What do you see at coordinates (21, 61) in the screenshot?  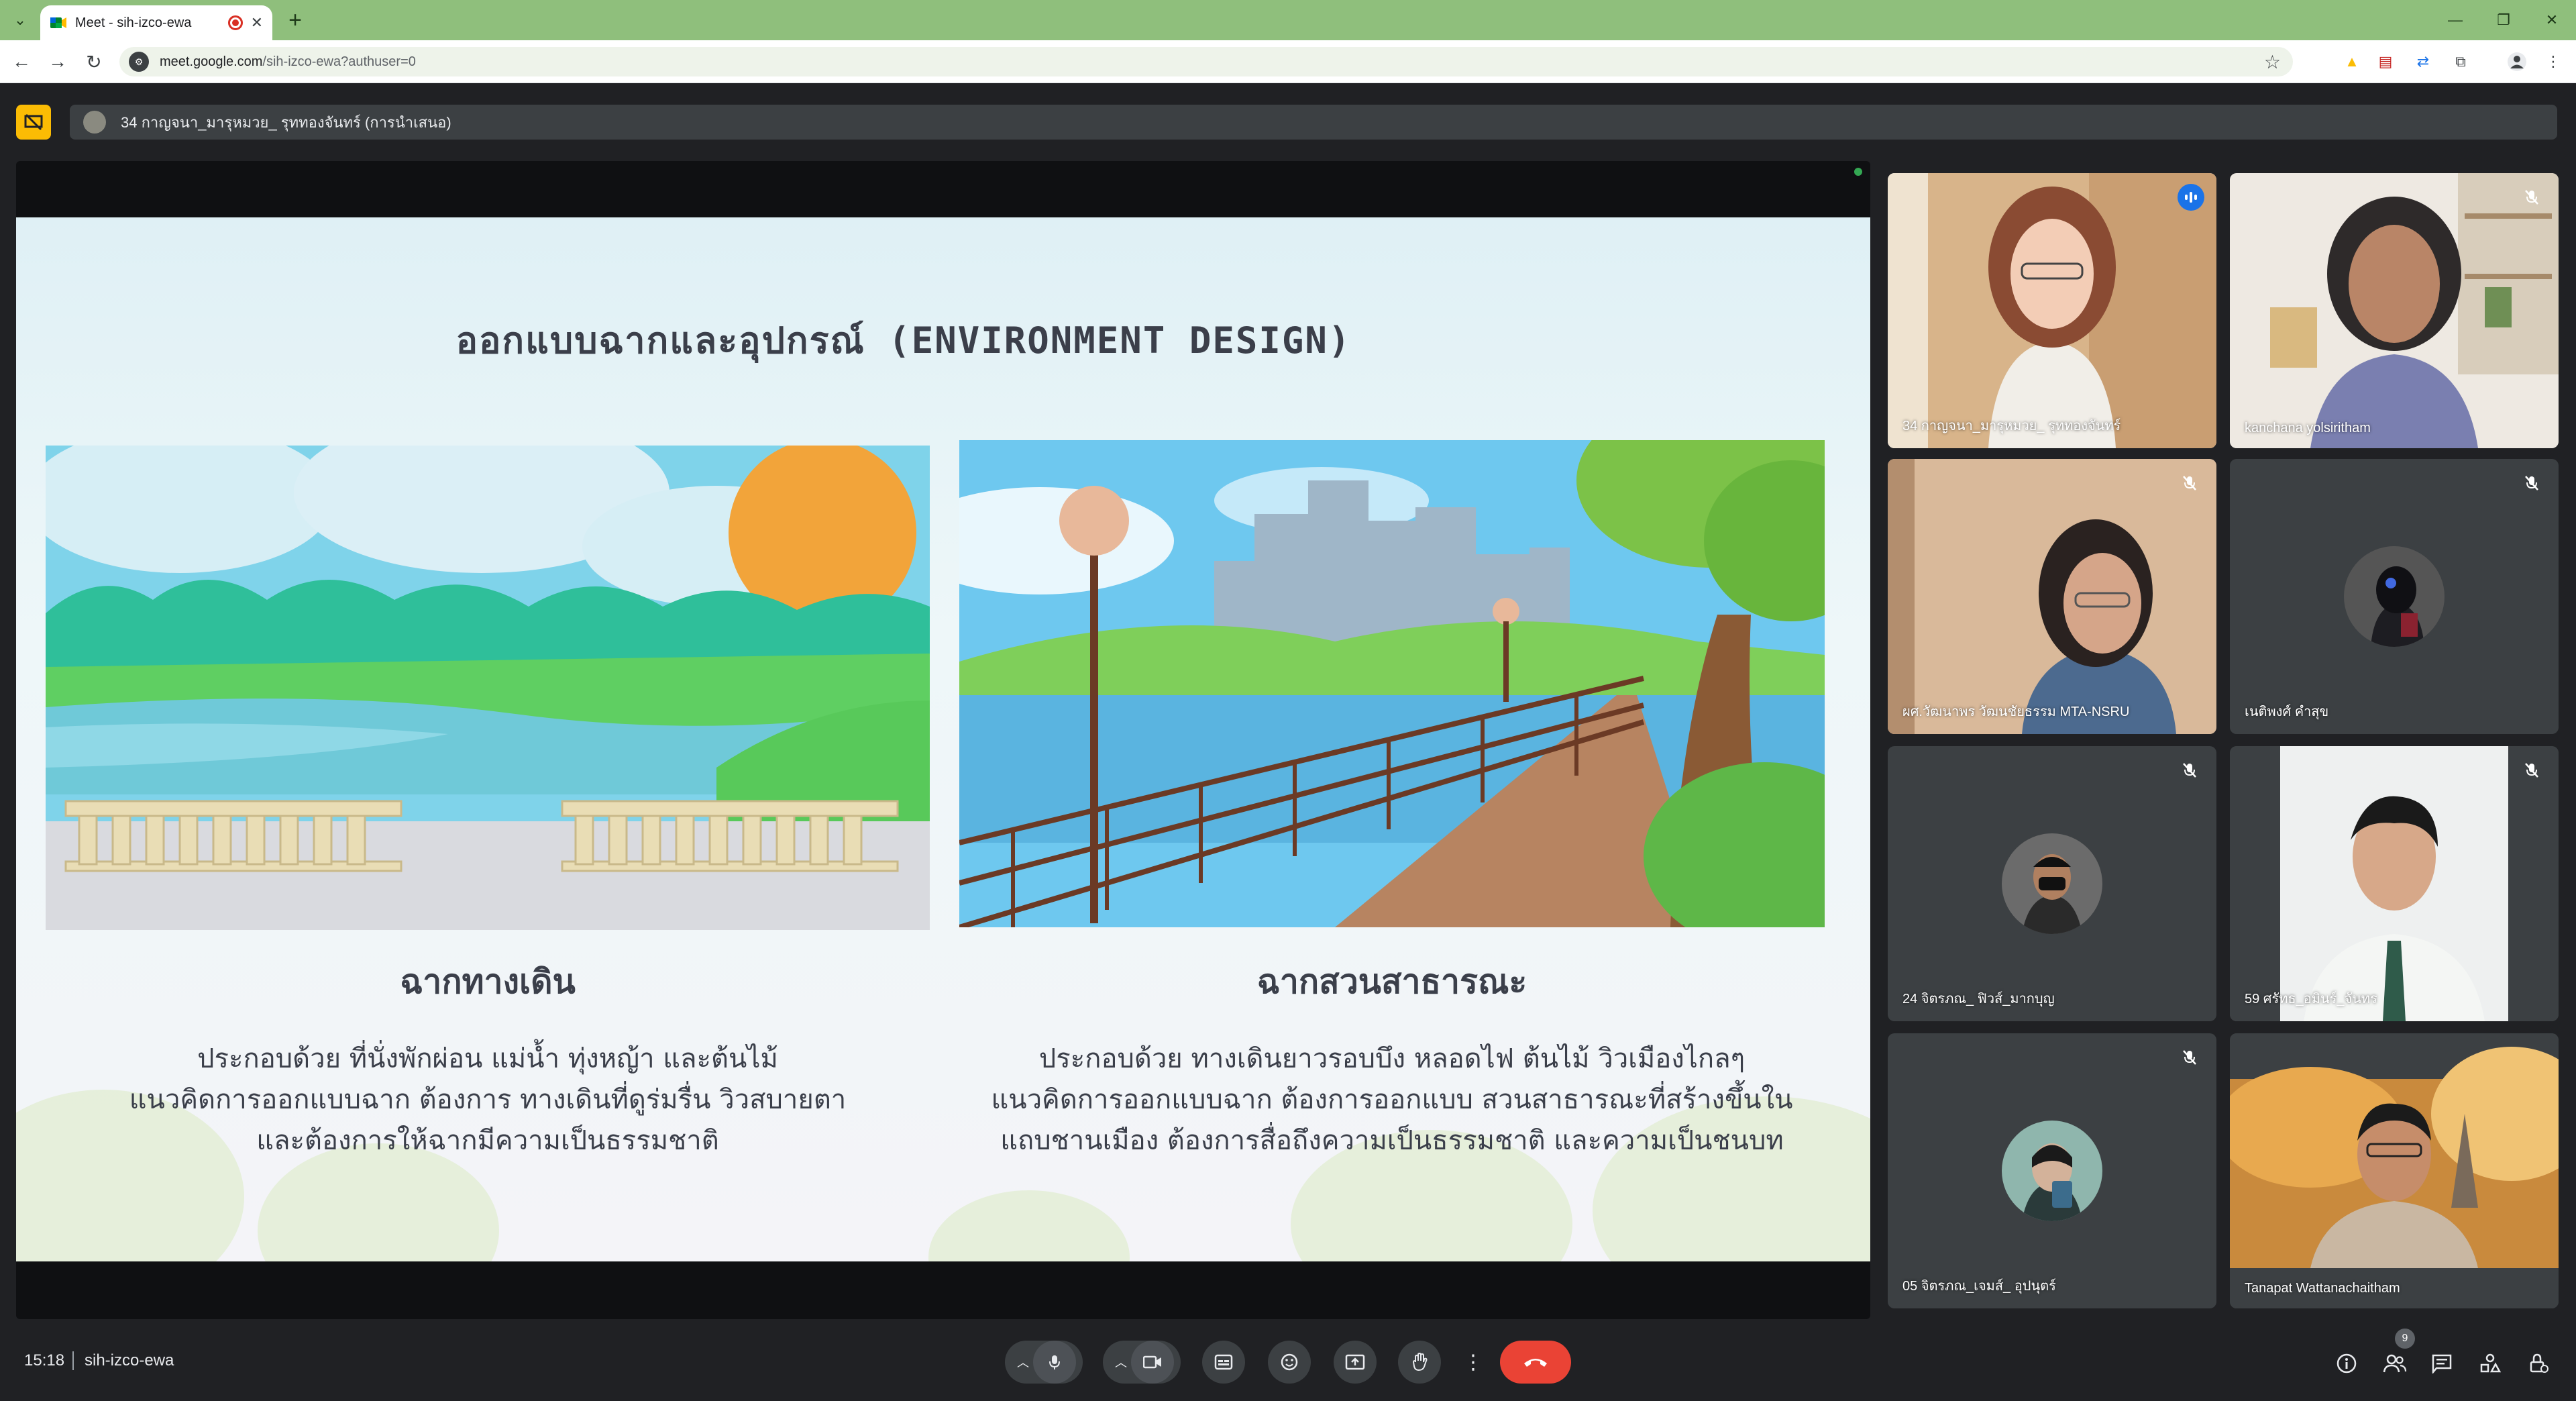 I see `back-icon: ←` at bounding box center [21, 61].